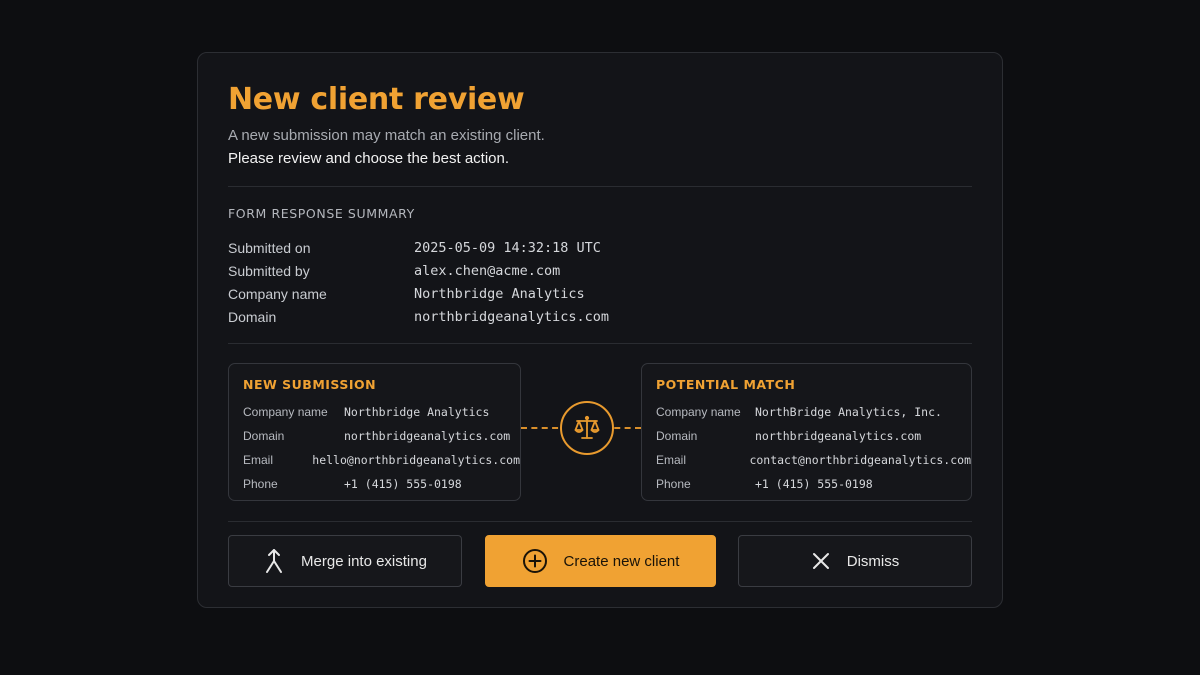  Describe the element at coordinates (848, 412) in the screenshot. I see `panel-value: NorthBridge Analytics, Inc.` at that location.